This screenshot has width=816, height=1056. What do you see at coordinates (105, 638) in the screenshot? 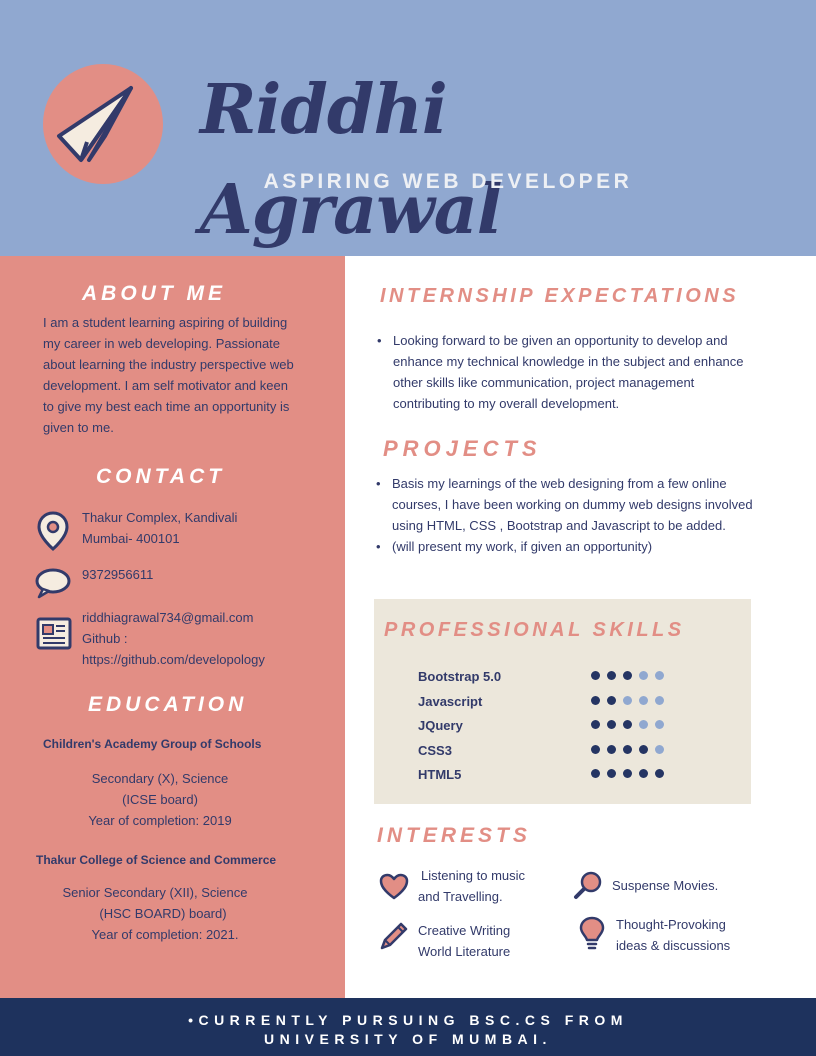
I see `github-label: Github :` at bounding box center [105, 638].